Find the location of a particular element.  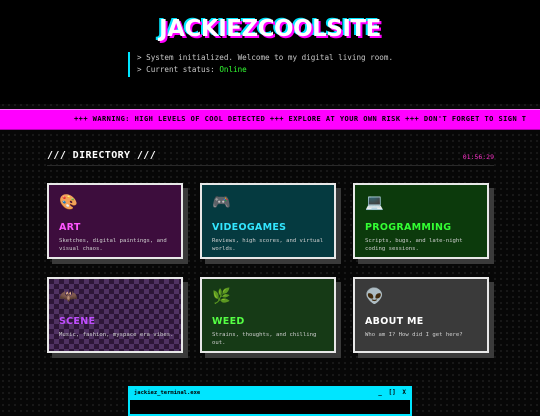

terminal-window: jackiez_terminal.exe _ [] X is located at coordinates (270, 401).